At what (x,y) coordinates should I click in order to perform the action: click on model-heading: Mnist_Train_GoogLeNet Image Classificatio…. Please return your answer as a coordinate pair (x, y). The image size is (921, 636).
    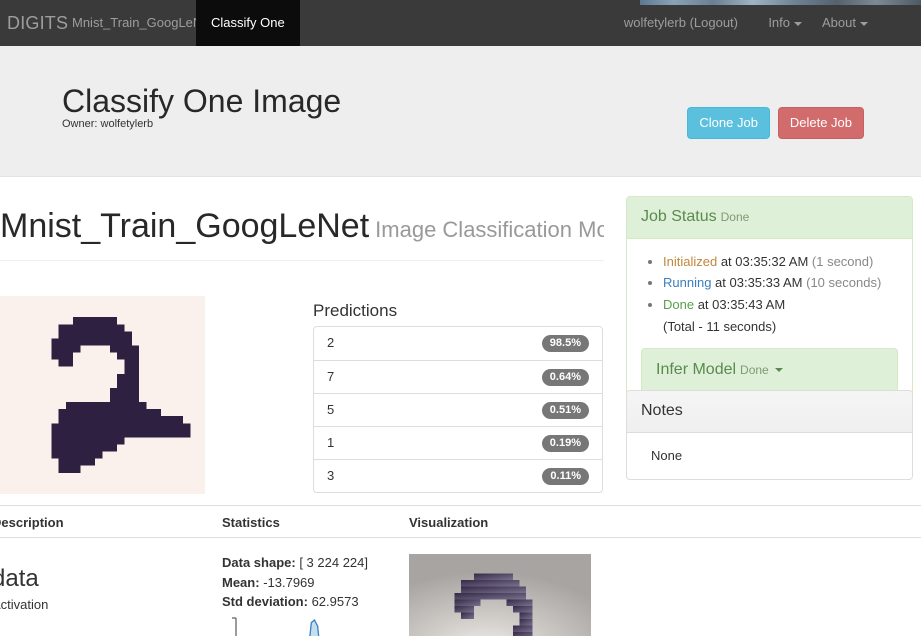
    Looking at the image, I should click on (302, 231).